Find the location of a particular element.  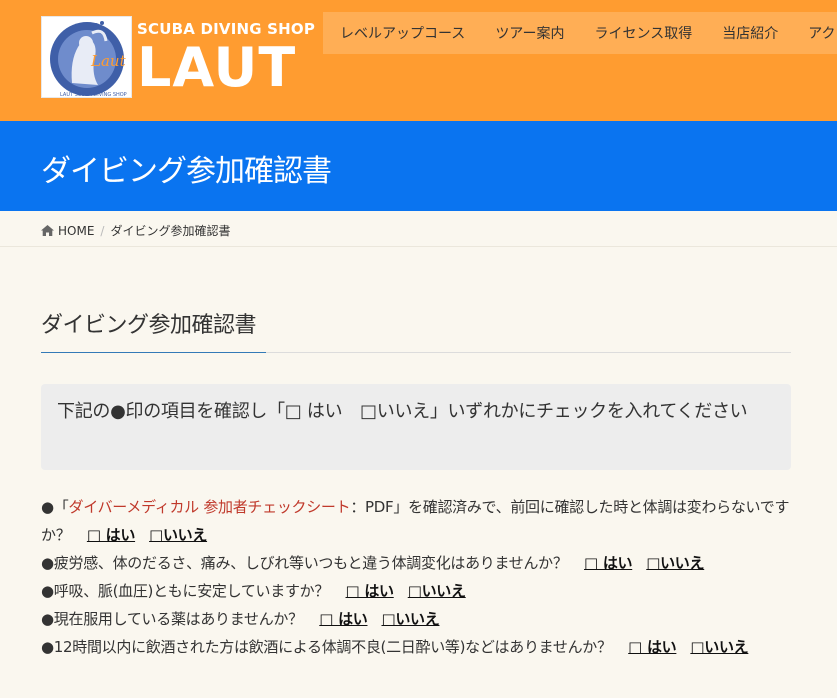

breadcrumb: HOME / ダイビング参加確認書 is located at coordinates (418, 229).